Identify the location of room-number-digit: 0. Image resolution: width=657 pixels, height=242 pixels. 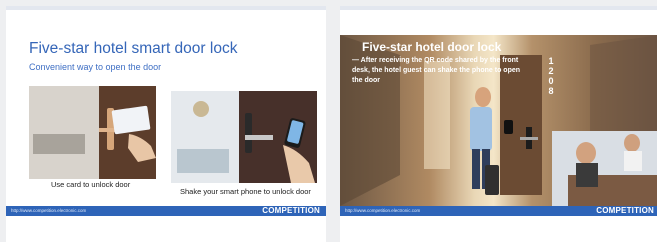
(551, 81).